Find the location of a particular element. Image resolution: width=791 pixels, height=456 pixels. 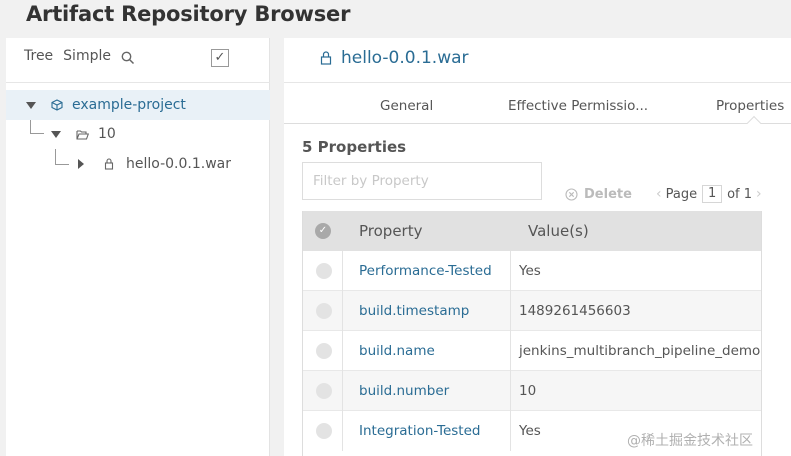

property-value: jenkins_multibranch_pipeline_demo is located at coordinates (640, 351).